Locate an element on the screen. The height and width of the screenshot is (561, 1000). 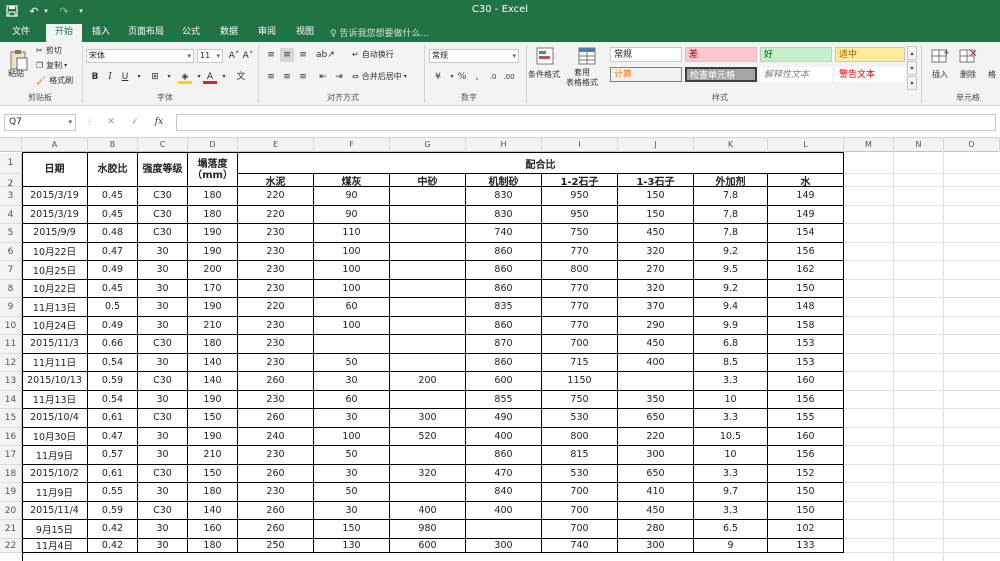
header-date: 日期 is located at coordinates (55, 170).